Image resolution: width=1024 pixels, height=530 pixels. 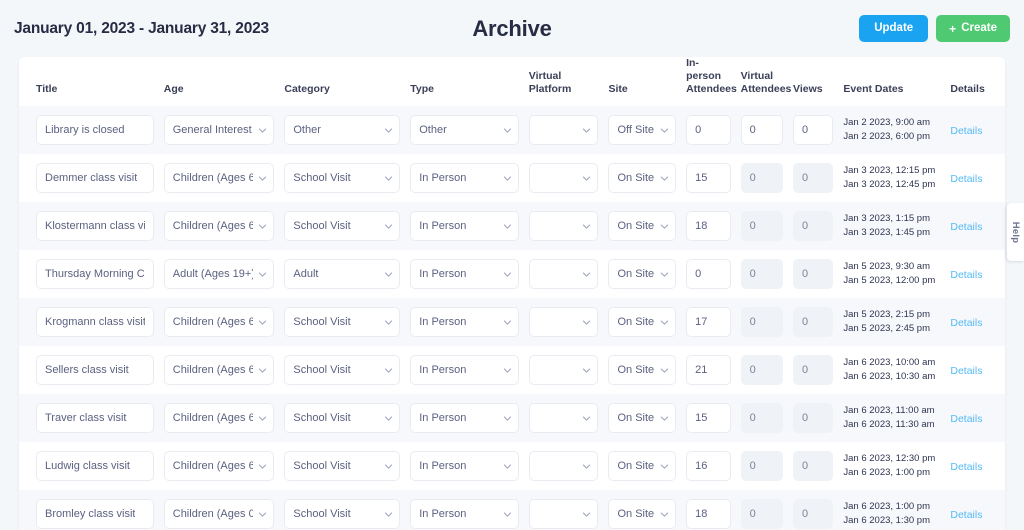 I want to click on in-person-attendees-value: 17, so click(x=701, y=322).